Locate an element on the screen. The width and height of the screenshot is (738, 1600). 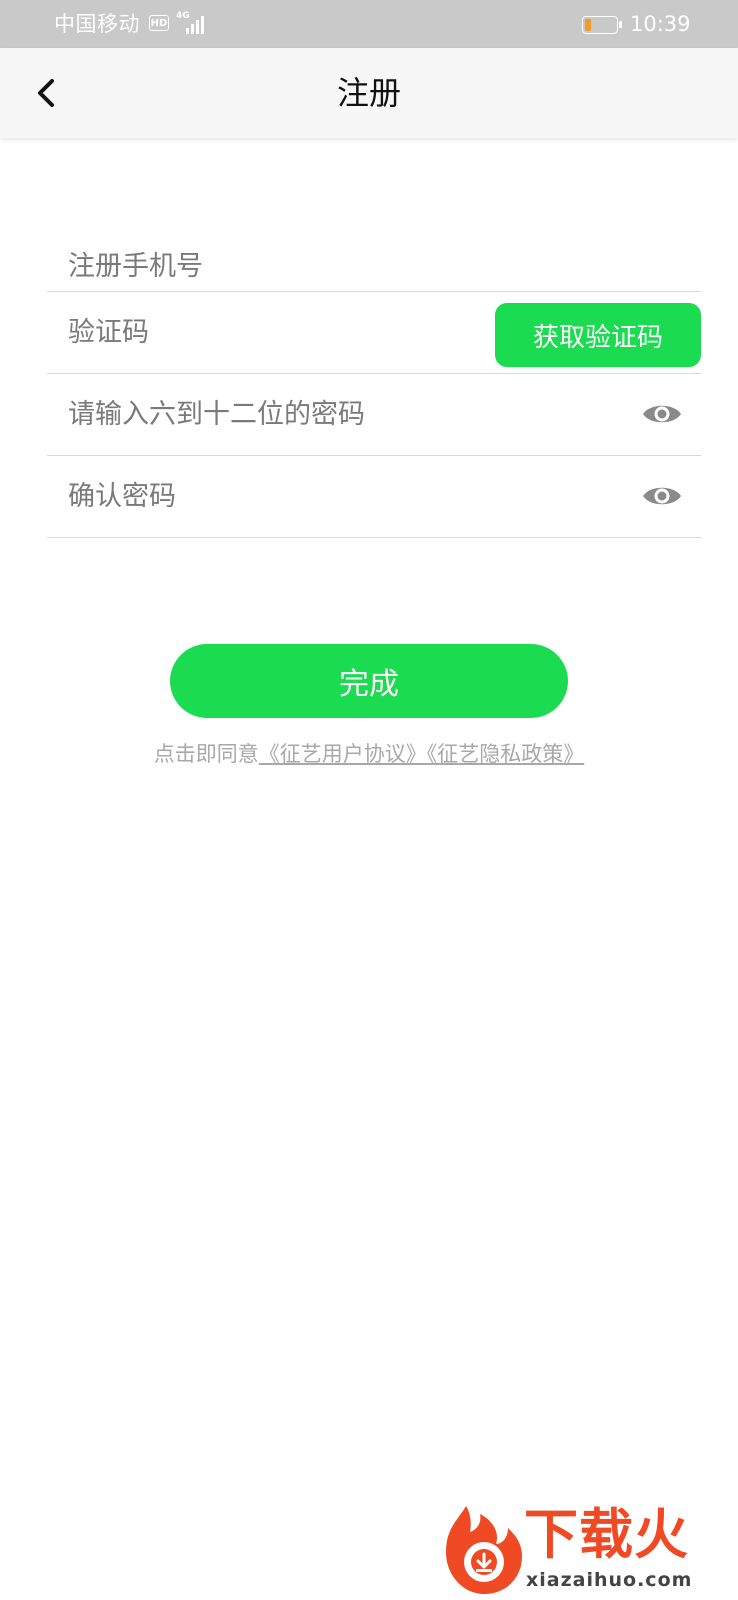
battery-level-fill is located at coordinates (588, 25).